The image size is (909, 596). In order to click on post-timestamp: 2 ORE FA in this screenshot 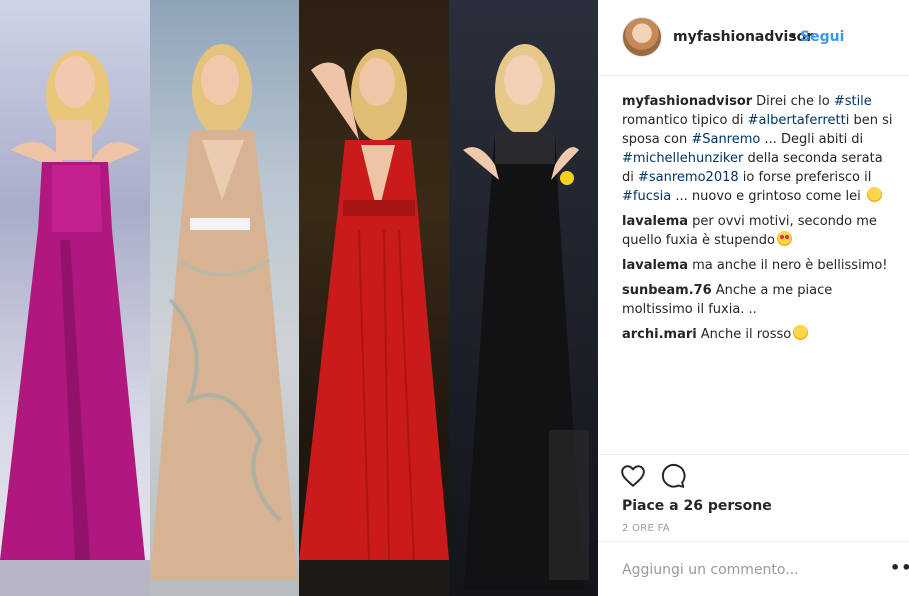, I will do `click(646, 528)`.